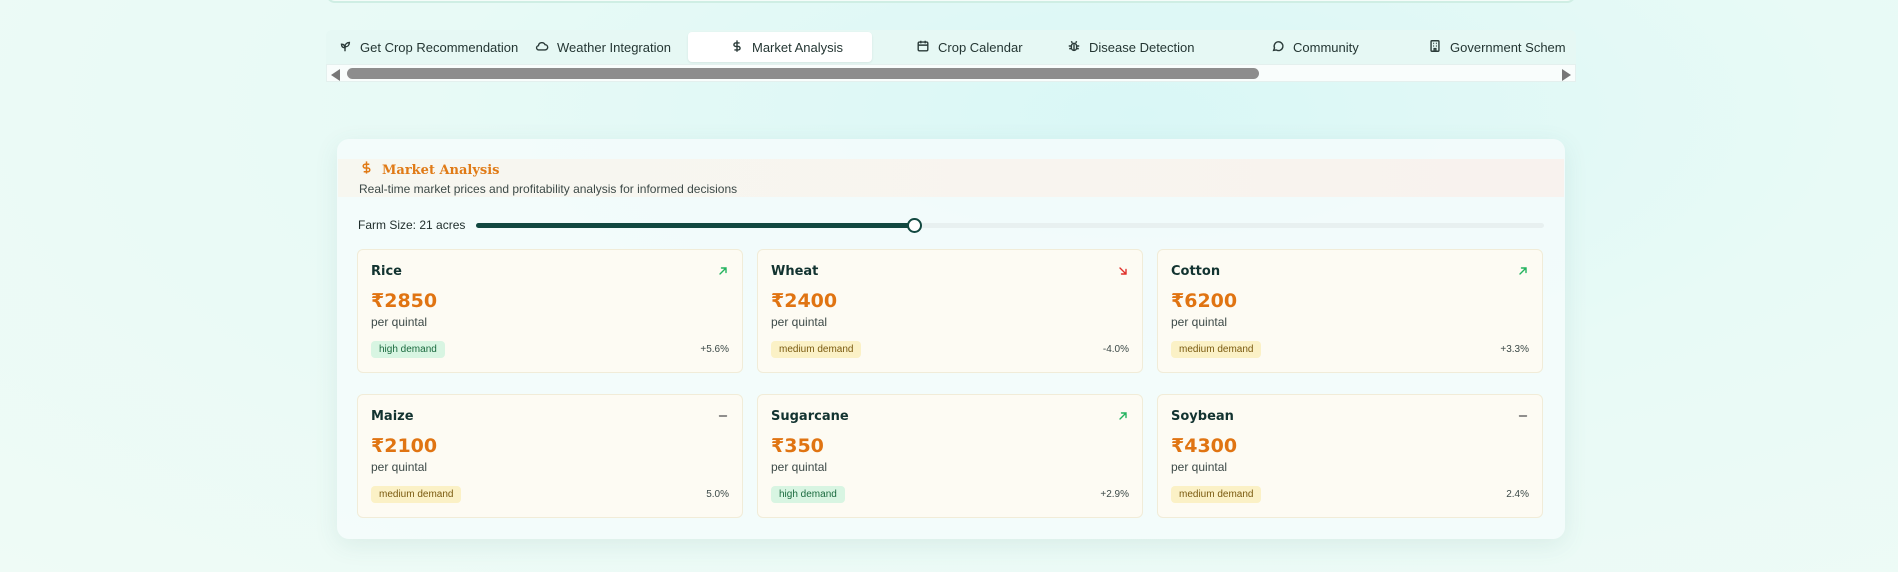 This screenshot has height=572, width=1898. I want to click on crop-name: Cotton, so click(1196, 271).